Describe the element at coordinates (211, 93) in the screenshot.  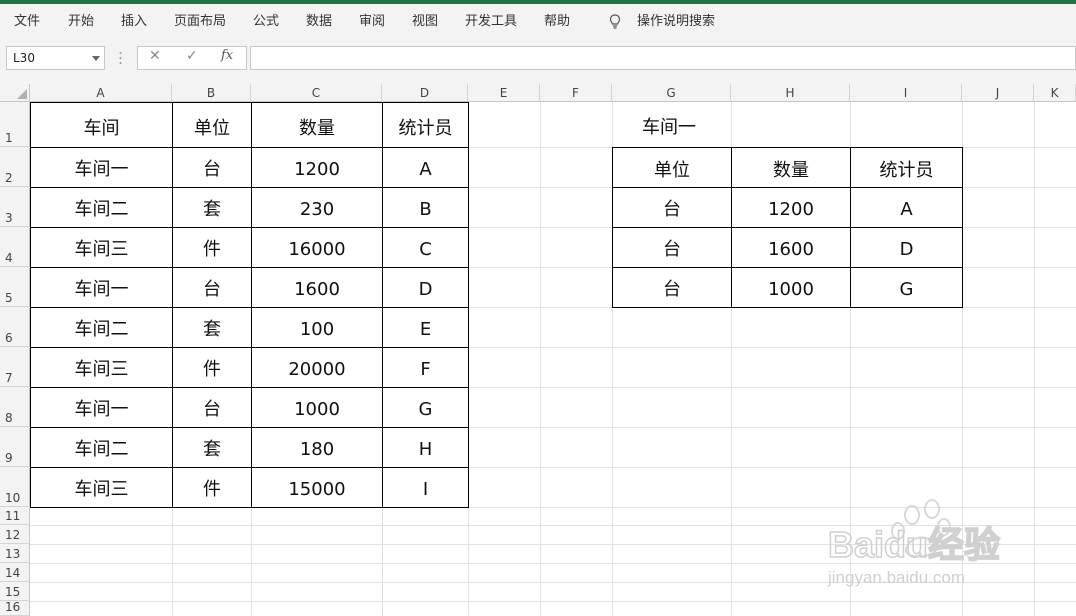
I see `column-header-b: B` at that location.